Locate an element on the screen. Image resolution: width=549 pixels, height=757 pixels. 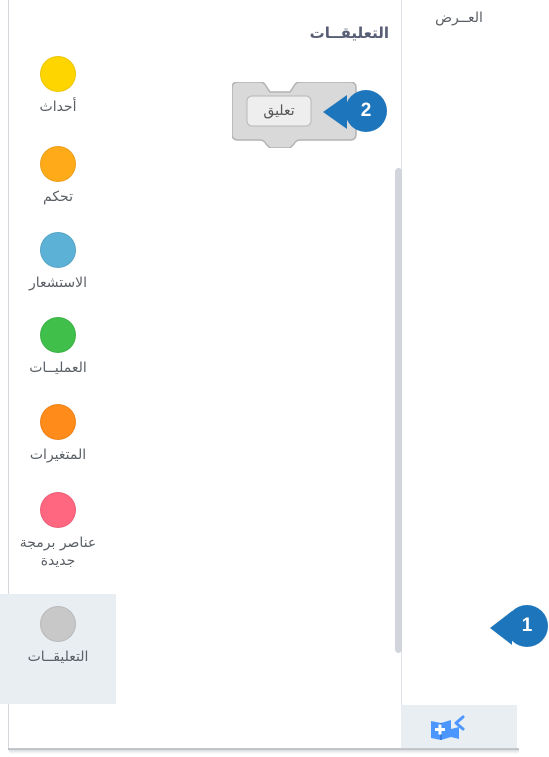
operators-dot-icon is located at coordinates (58, 335).